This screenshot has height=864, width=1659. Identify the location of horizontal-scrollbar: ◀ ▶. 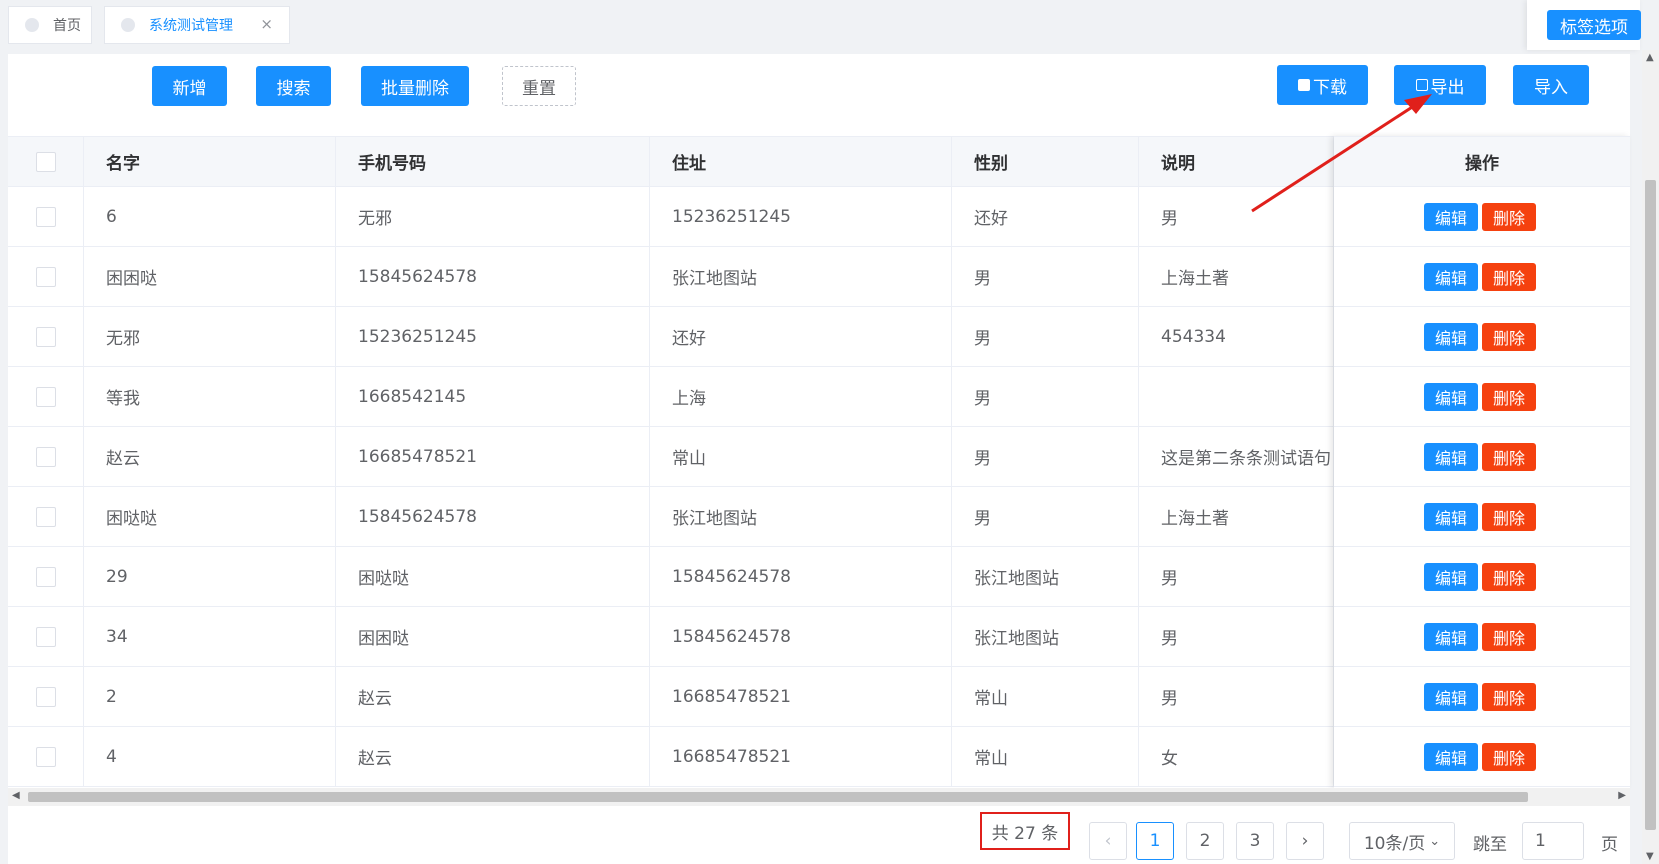
(819, 797).